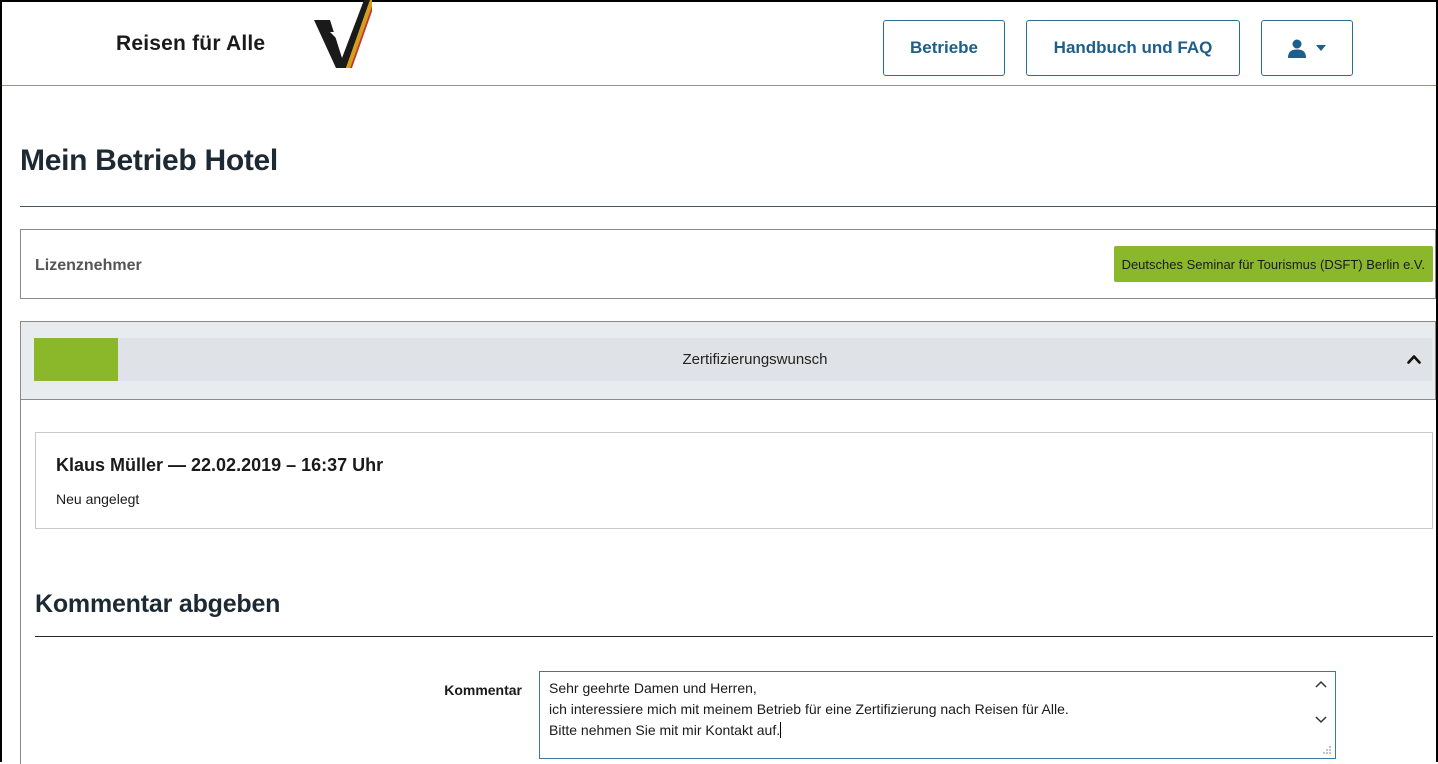 The height and width of the screenshot is (764, 1438). Describe the element at coordinates (665, 730) in the screenshot. I see `comment-line-text: Bitte nehmen Sie mit mir Kontakt auf.` at that location.